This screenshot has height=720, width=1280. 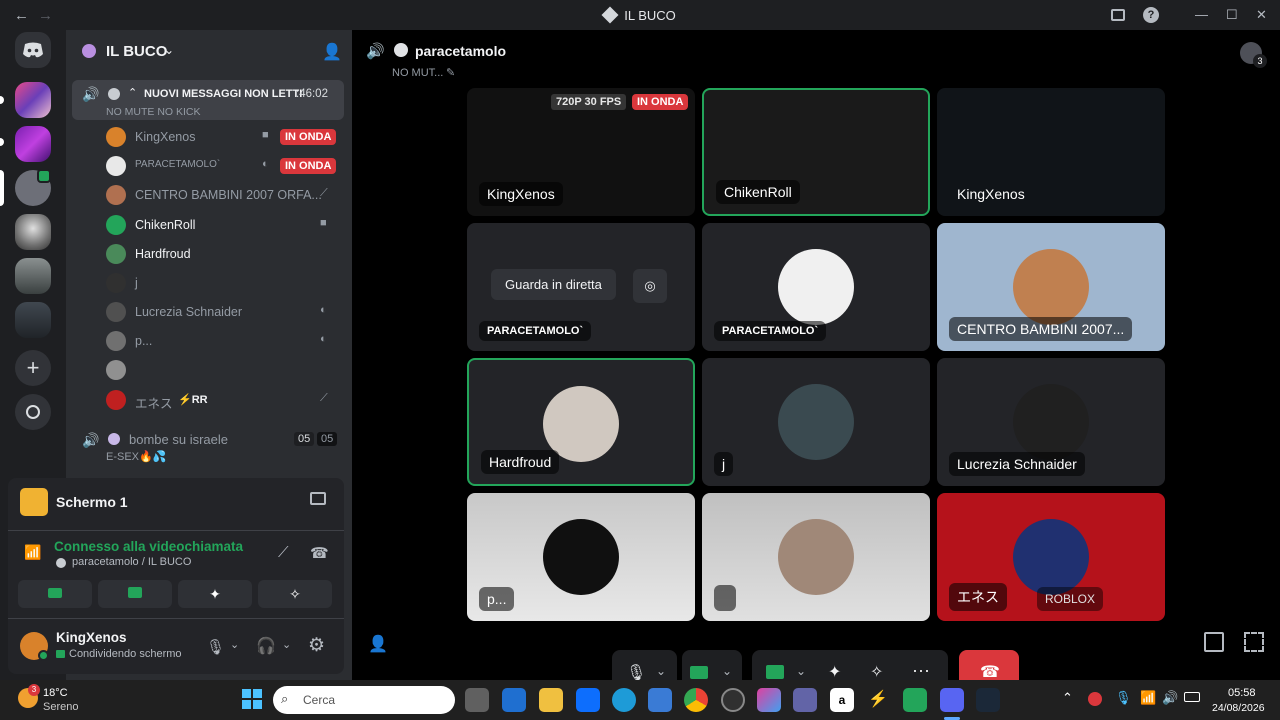 I want to click on selected-pill, so click(x=2, y=188).